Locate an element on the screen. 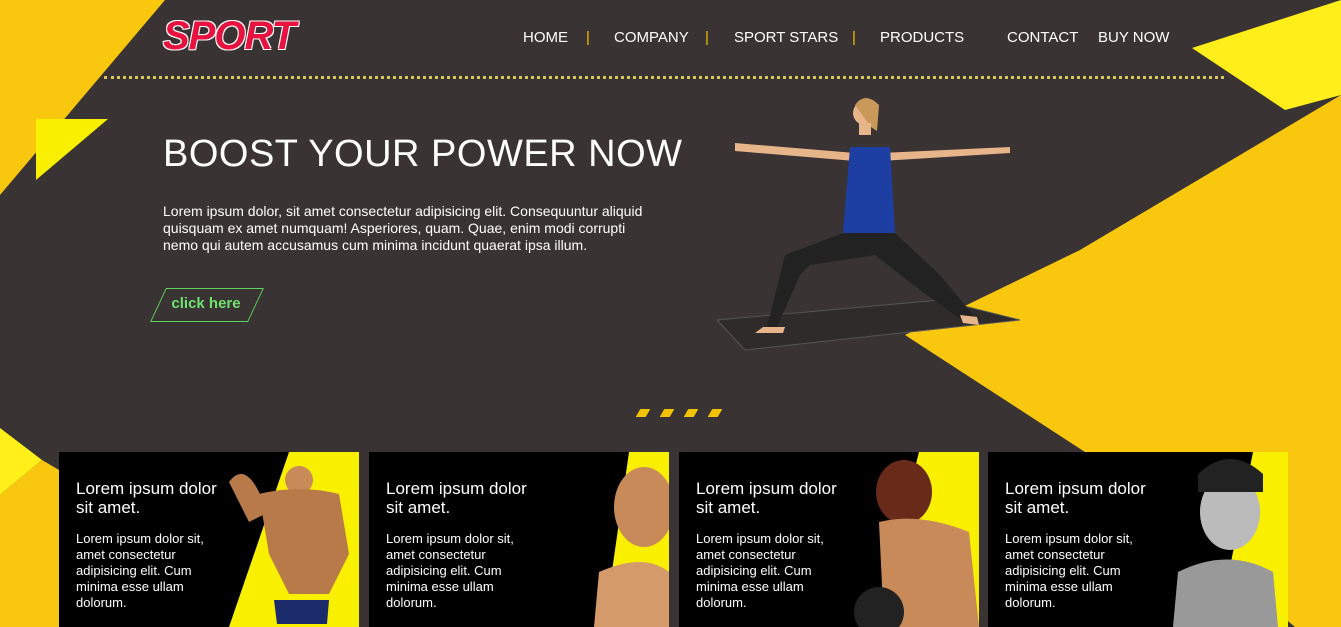  nav-contact: CONTACT is located at coordinates (1042, 38).